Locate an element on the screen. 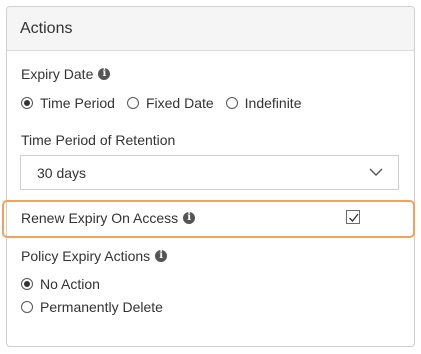 The image size is (421, 354). radio-no-action-row: No Action is located at coordinates (60, 284).